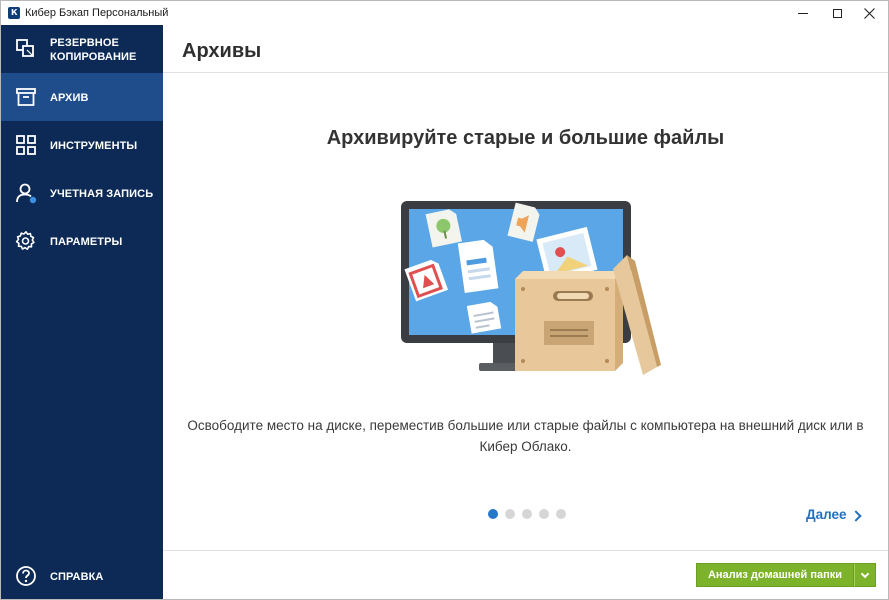 This screenshot has width=889, height=600. I want to click on action-dropdown-button, so click(865, 575).